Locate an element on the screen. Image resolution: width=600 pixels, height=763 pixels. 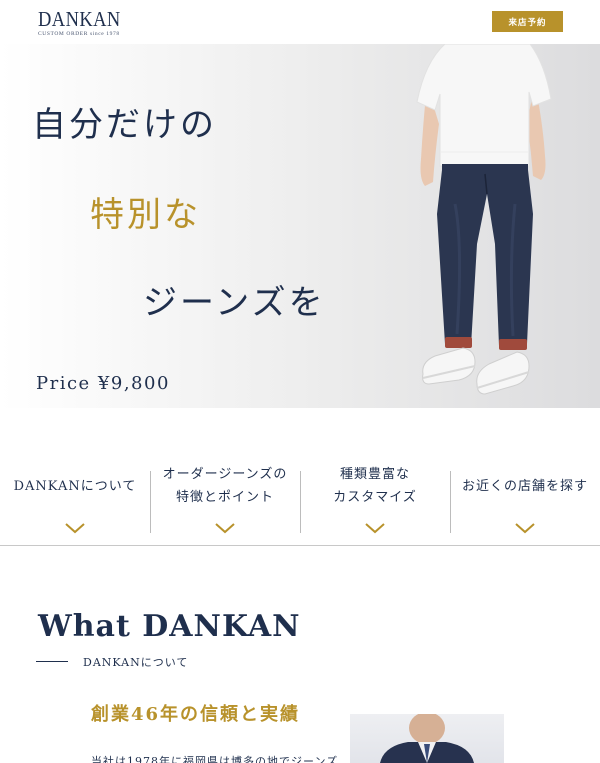
nav-item-about: DANKANについて is located at coordinates (75, 503).